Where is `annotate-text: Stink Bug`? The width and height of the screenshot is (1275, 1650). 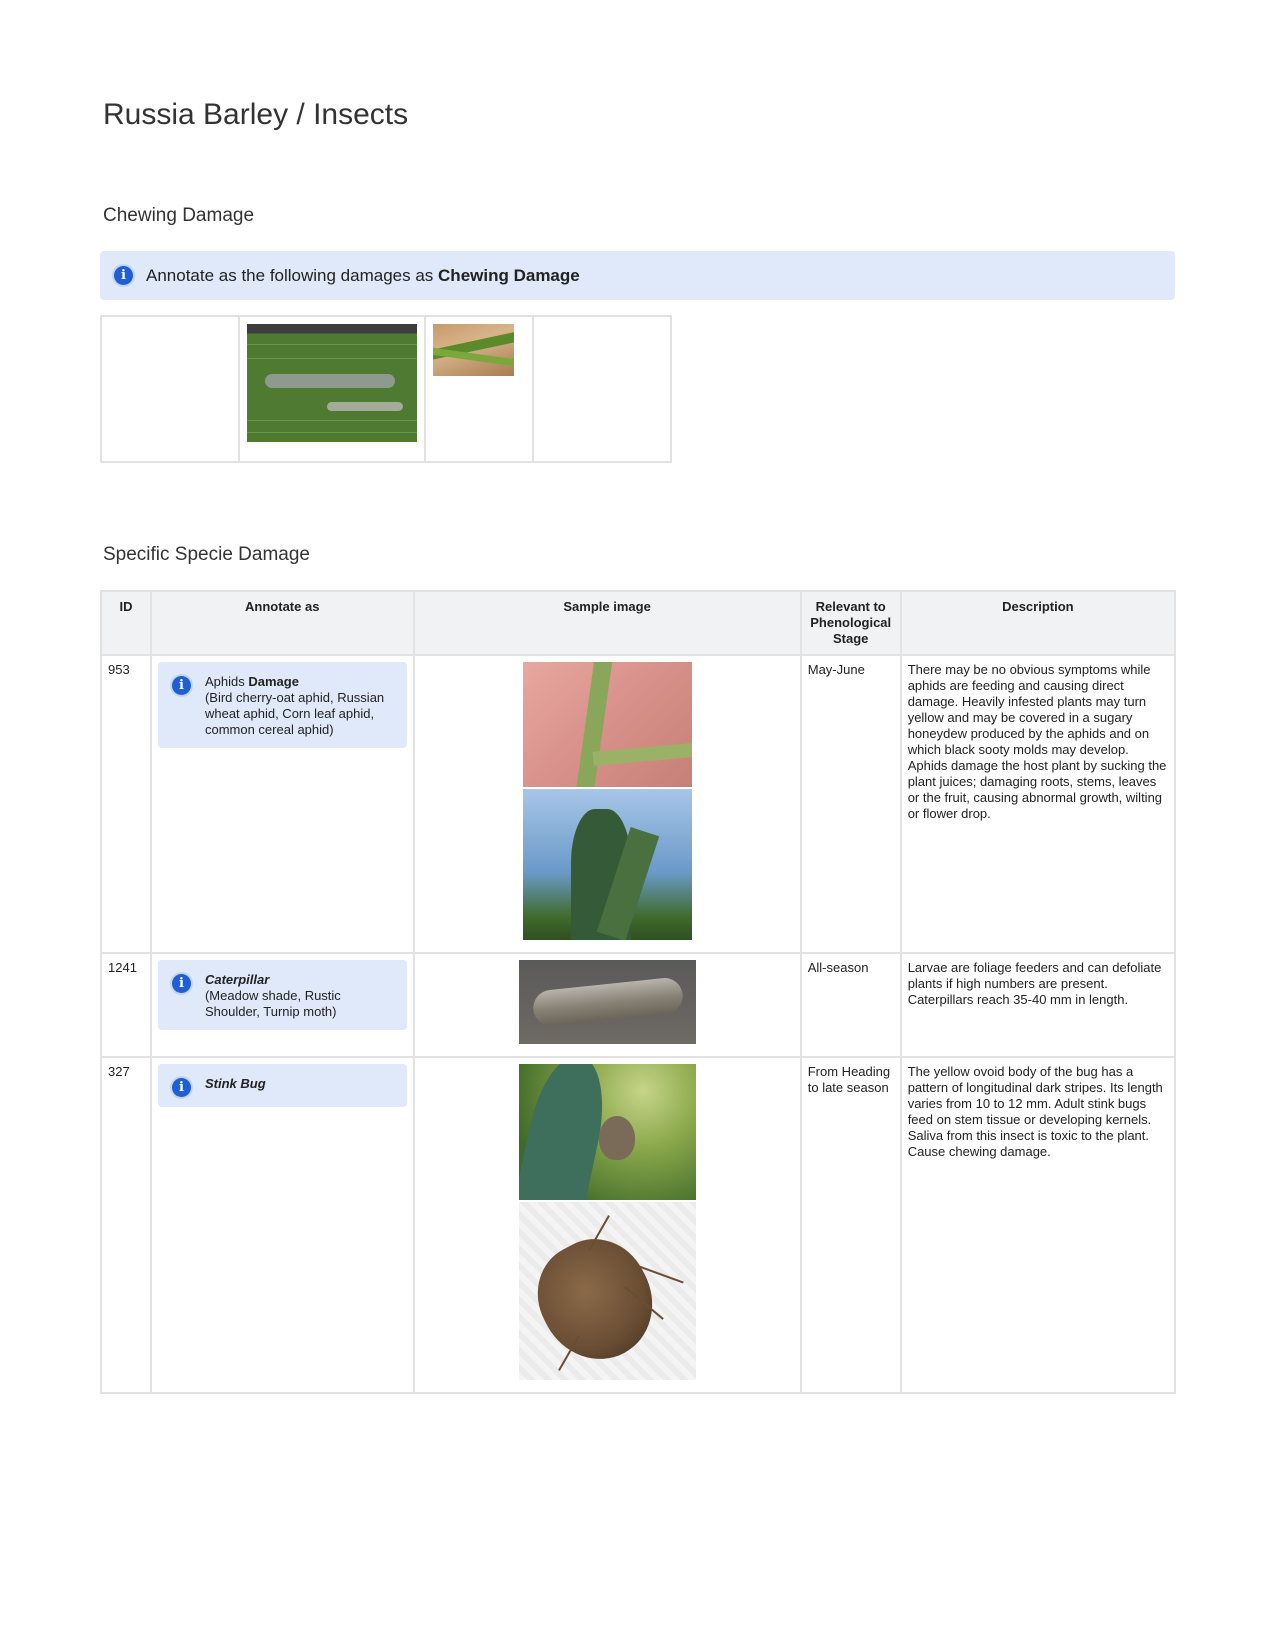
annotate-text: Stink Bug is located at coordinates (235, 1084).